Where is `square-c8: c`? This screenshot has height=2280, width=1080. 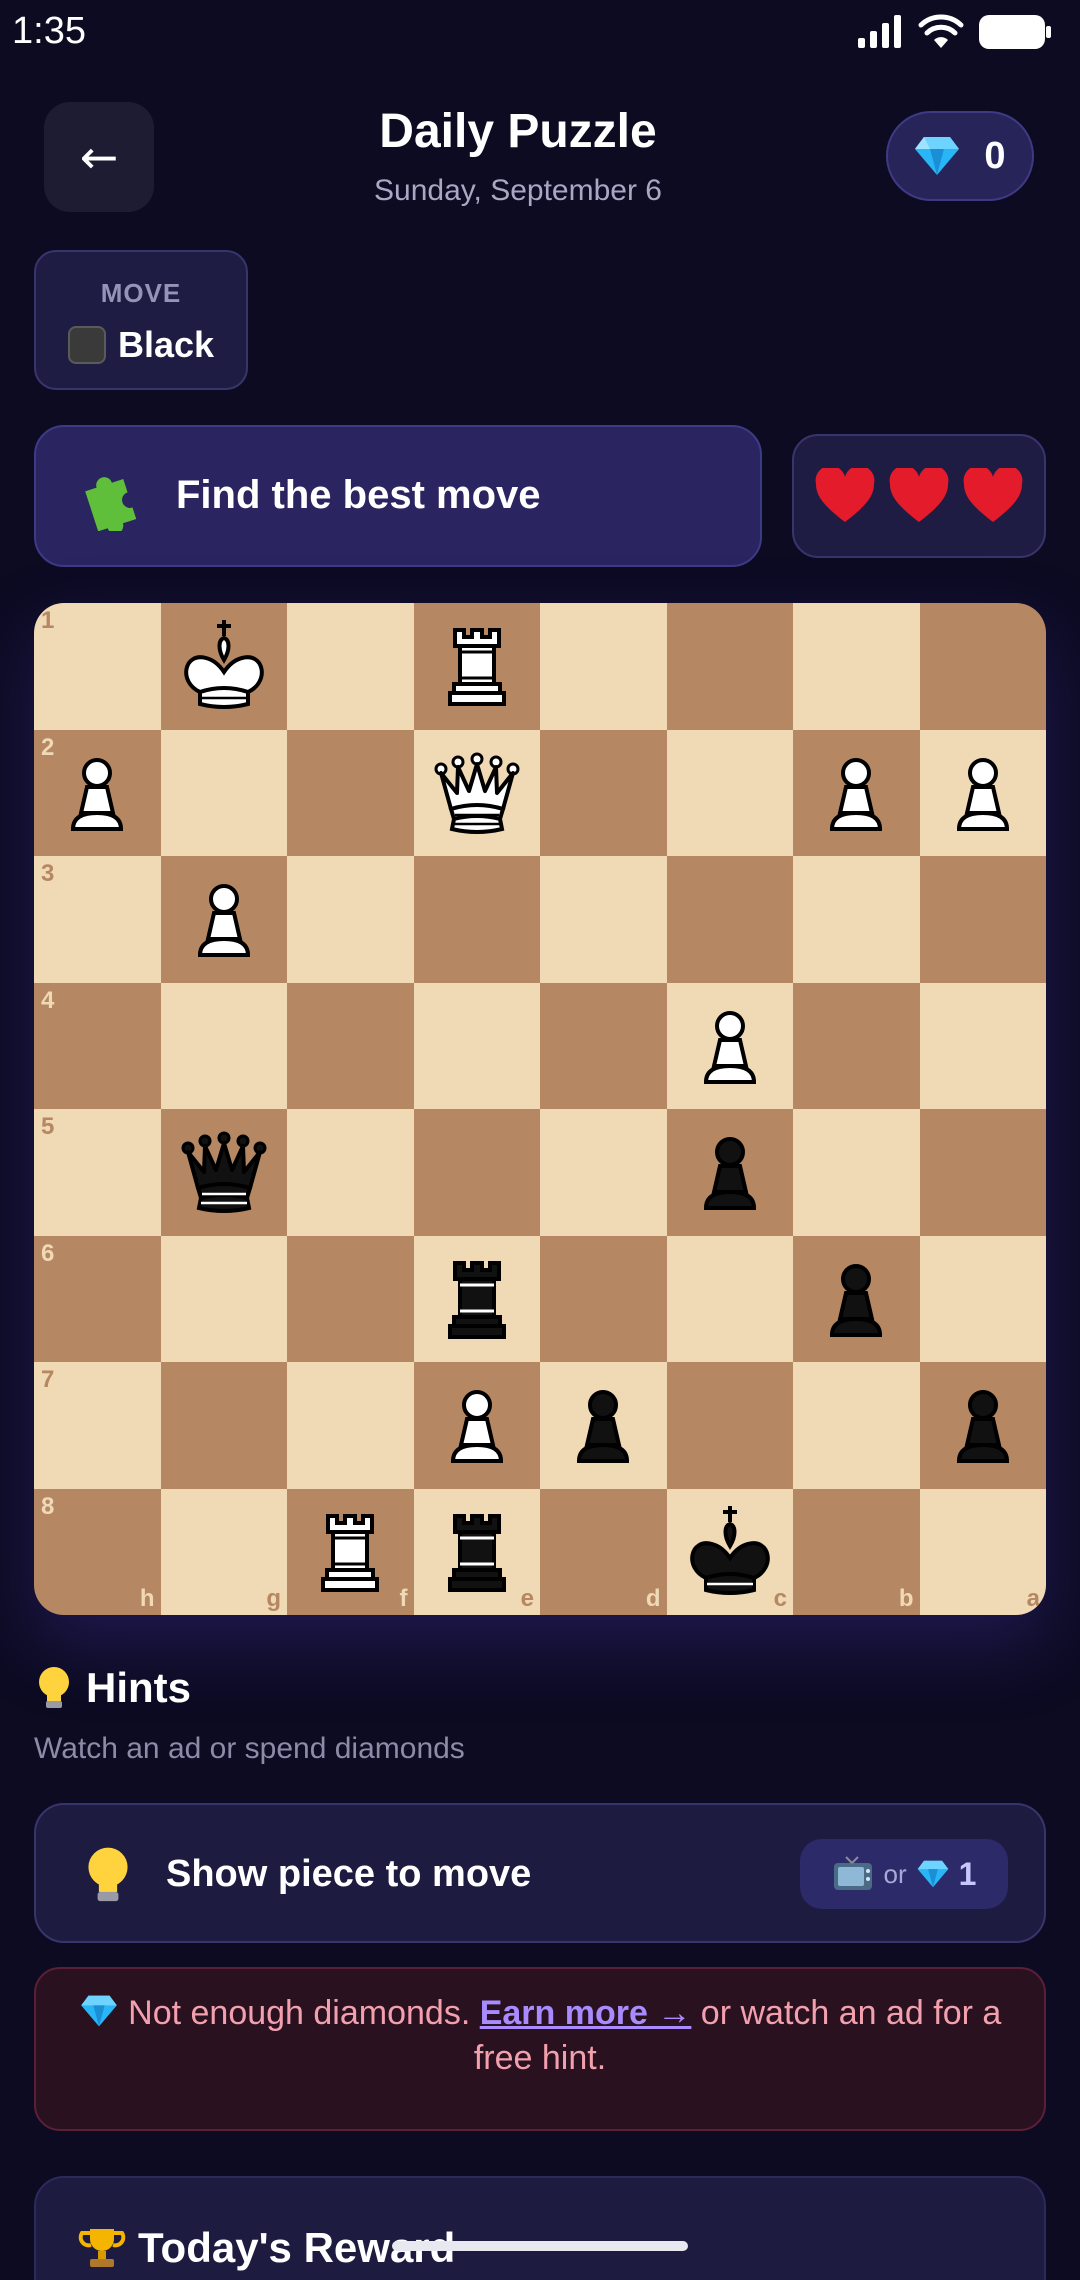
square-c8: c is located at coordinates (729, 1551).